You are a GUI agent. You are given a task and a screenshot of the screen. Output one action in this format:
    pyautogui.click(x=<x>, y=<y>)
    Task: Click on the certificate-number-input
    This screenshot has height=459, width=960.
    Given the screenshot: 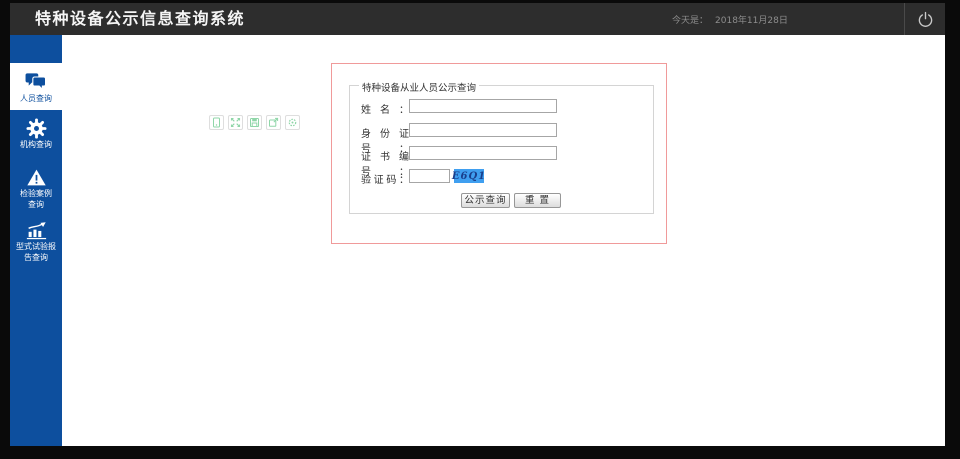 What is the action you would take?
    pyautogui.click(x=483, y=153)
    